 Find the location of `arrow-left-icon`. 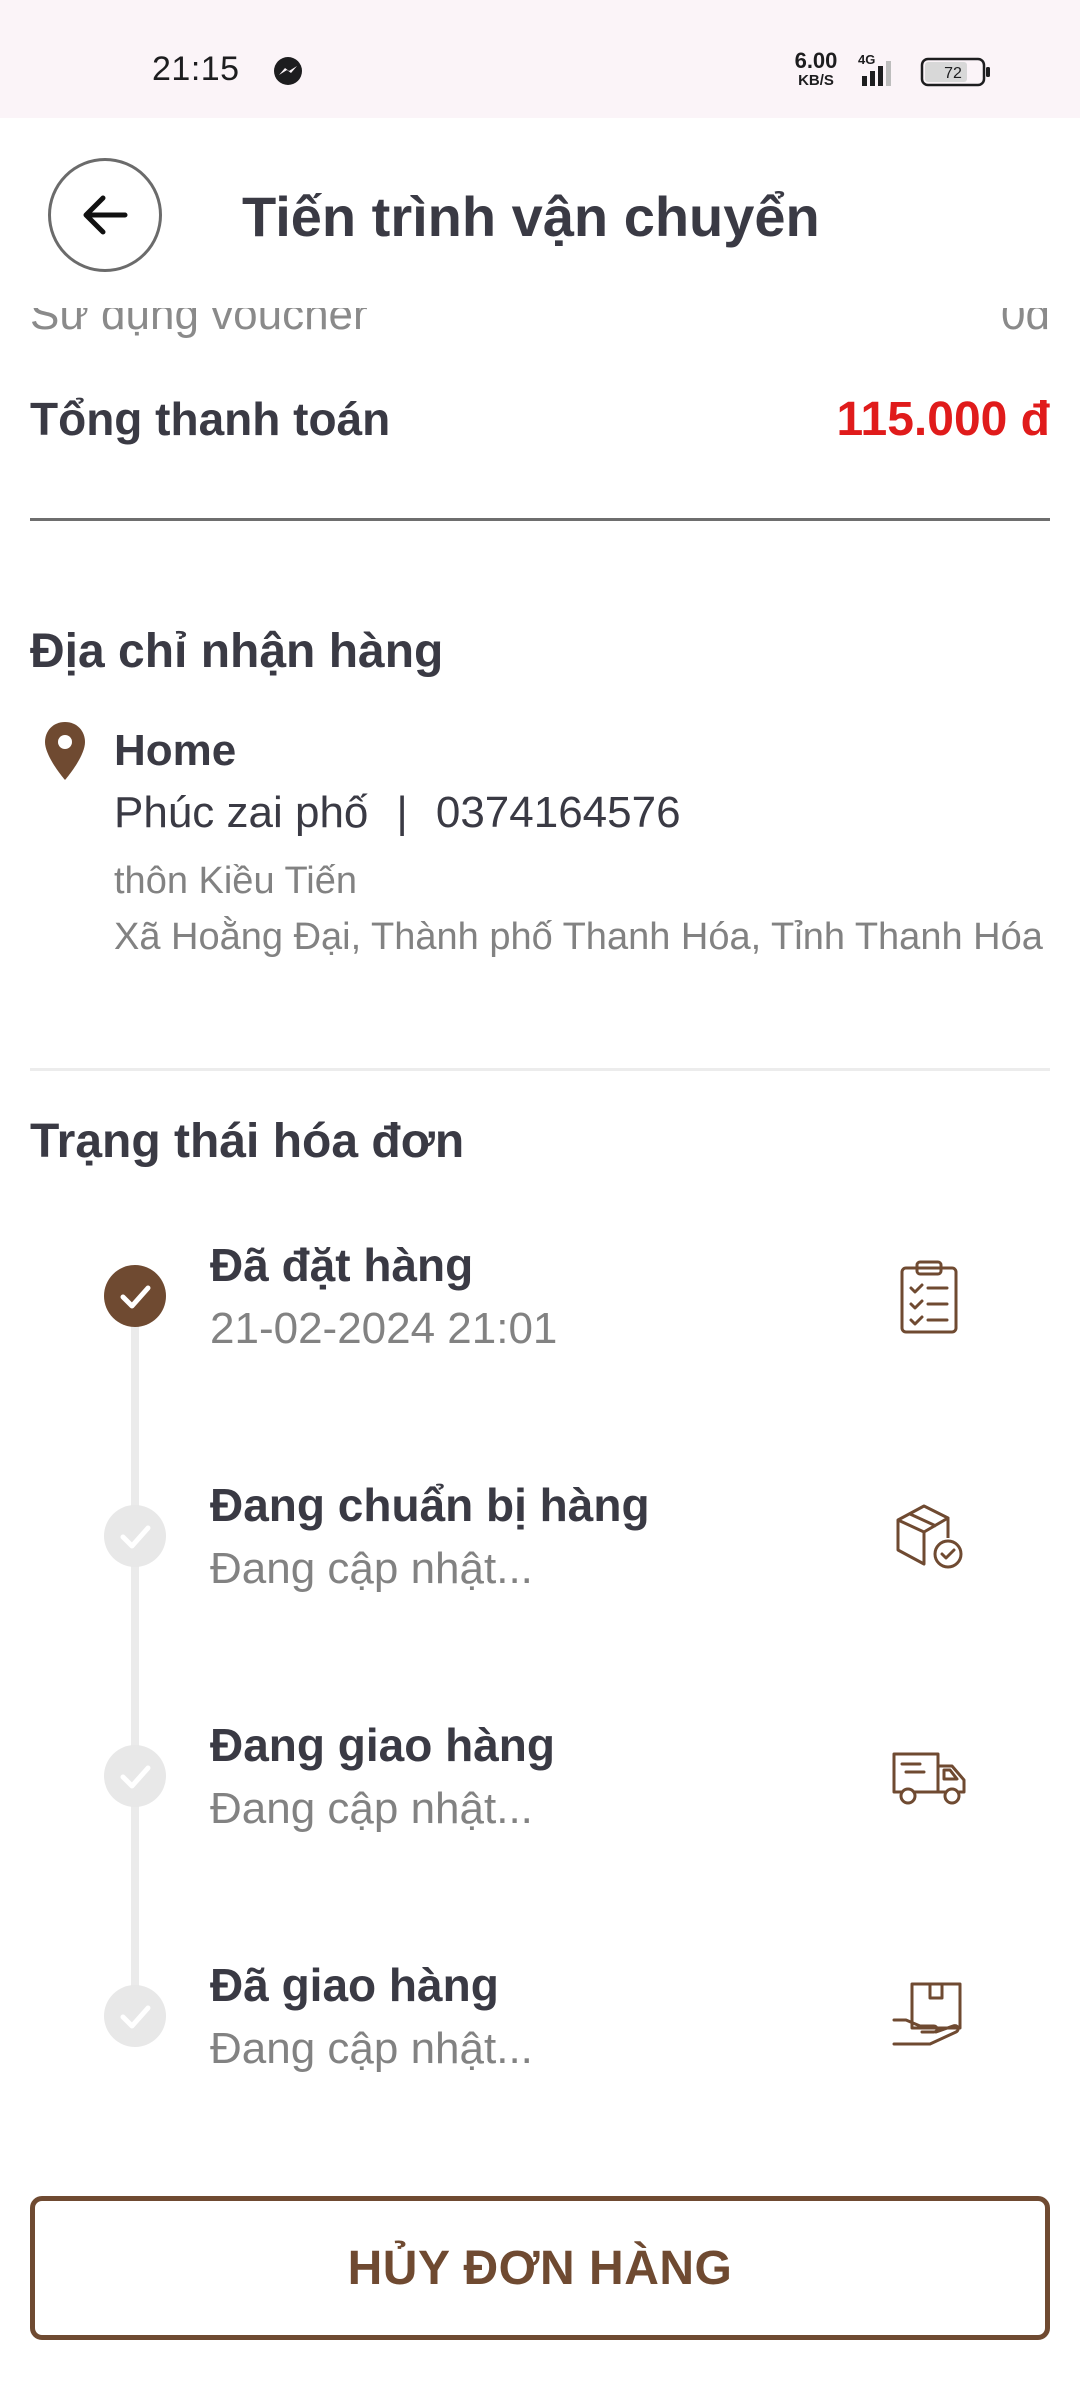

arrow-left-icon is located at coordinates (105, 215).